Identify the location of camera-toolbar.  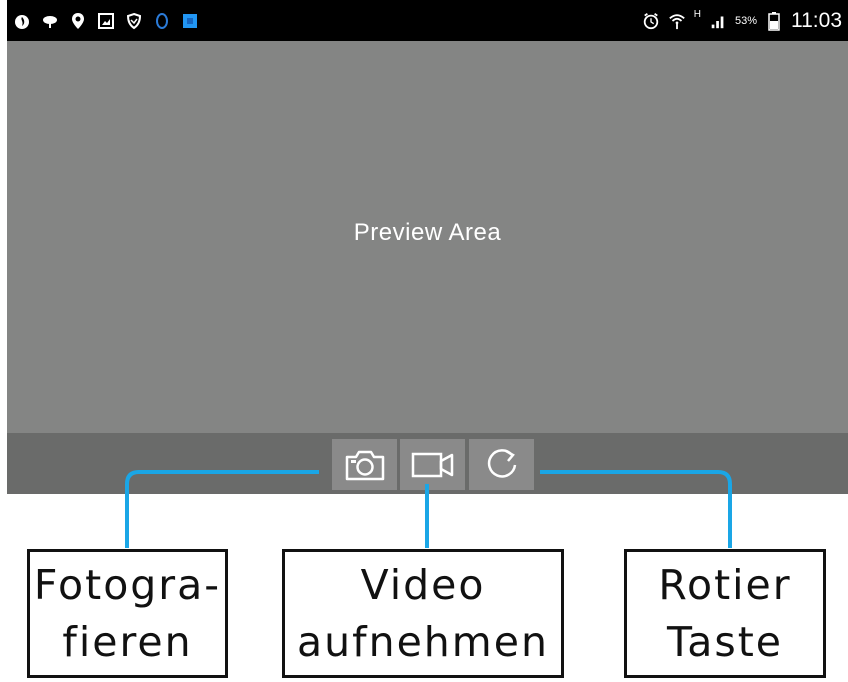
(427, 463).